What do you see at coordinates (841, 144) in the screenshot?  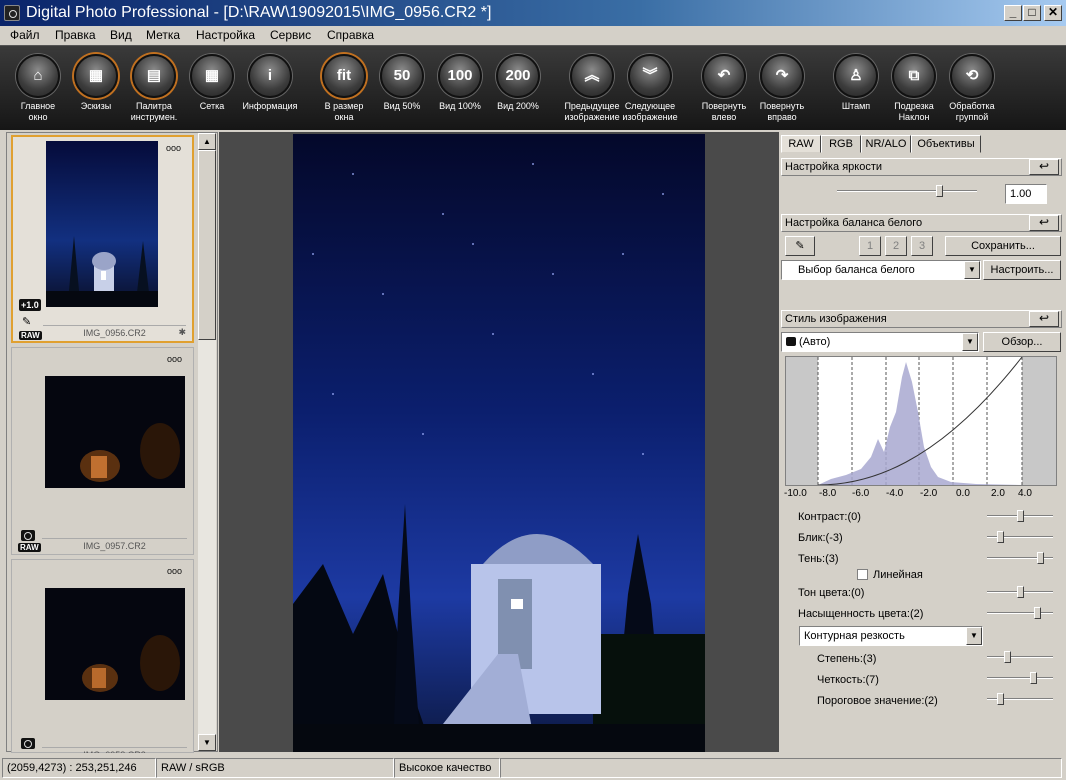 I see `tab-rgb: RGB` at bounding box center [841, 144].